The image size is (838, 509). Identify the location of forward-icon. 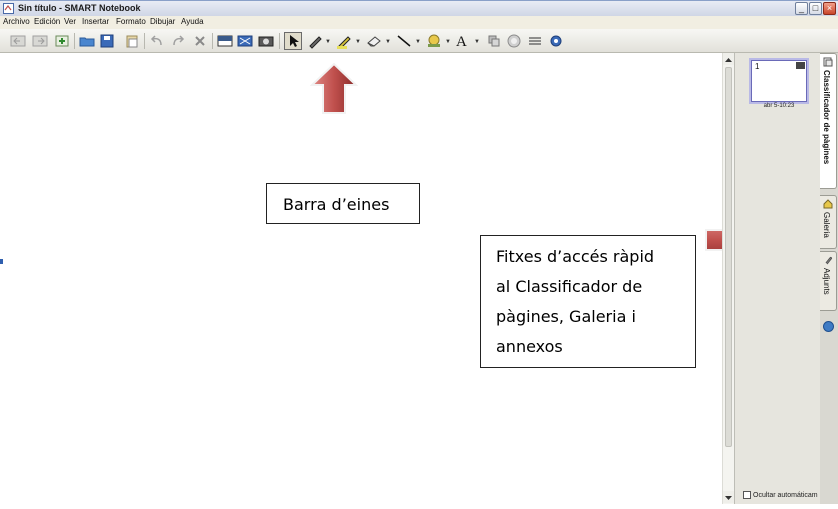
(40, 41).